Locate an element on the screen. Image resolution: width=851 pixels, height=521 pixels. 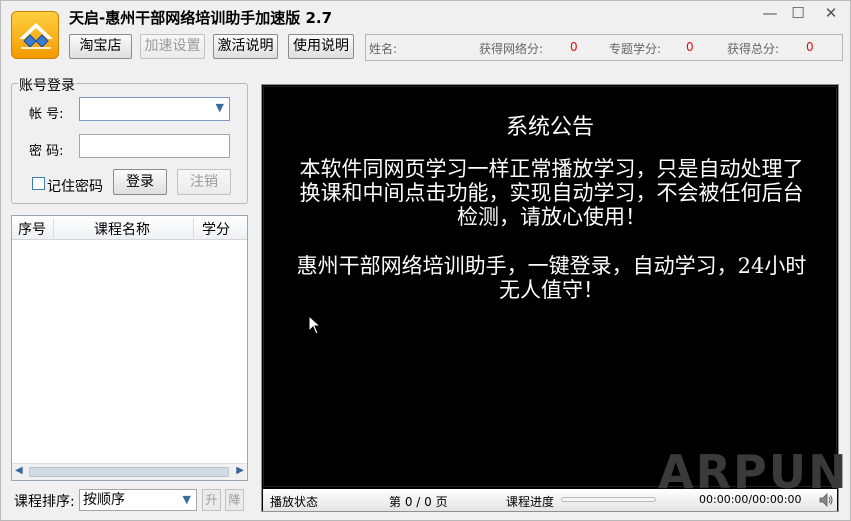
app-logo is located at coordinates (35, 35).